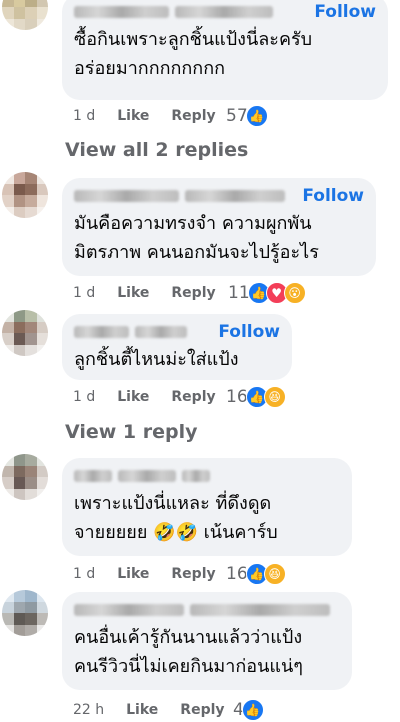 The height and width of the screenshot is (722, 400). What do you see at coordinates (294, 293) in the screenshot?
I see `wow-face-icon: 😮` at bounding box center [294, 293].